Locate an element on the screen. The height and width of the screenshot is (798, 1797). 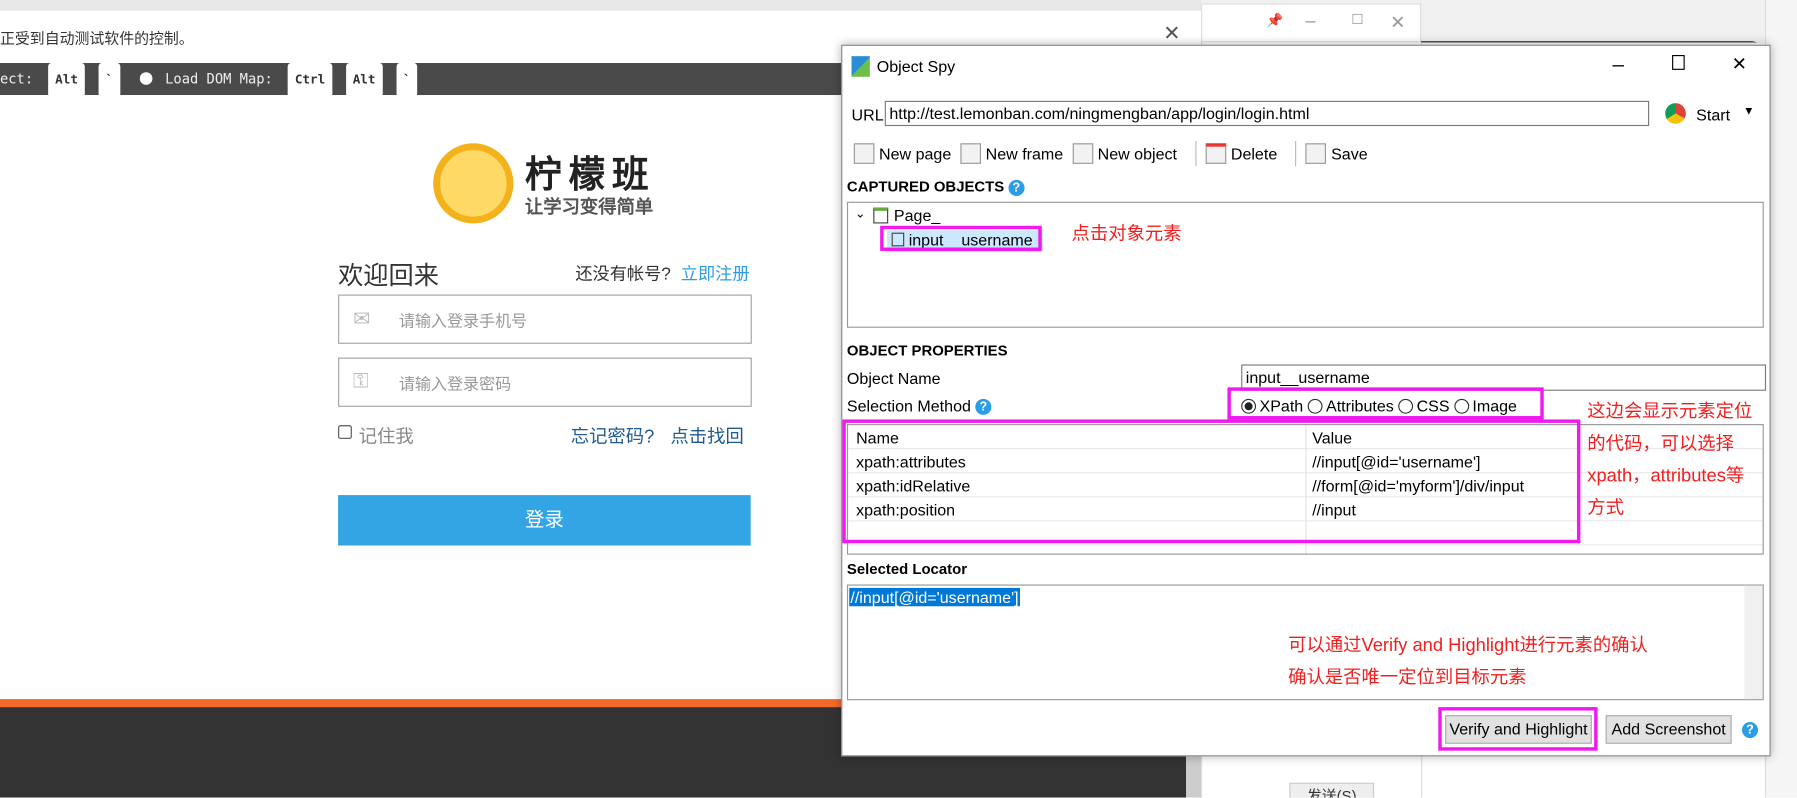
captured-objects-tree: ⌄ Page_ input__username is located at coordinates (1305, 264).